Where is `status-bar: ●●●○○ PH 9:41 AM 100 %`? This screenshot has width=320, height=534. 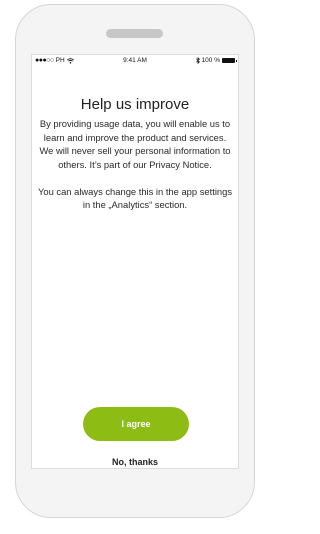
status-bar: ●●●○○ PH 9:41 AM 100 % is located at coordinates (135, 61).